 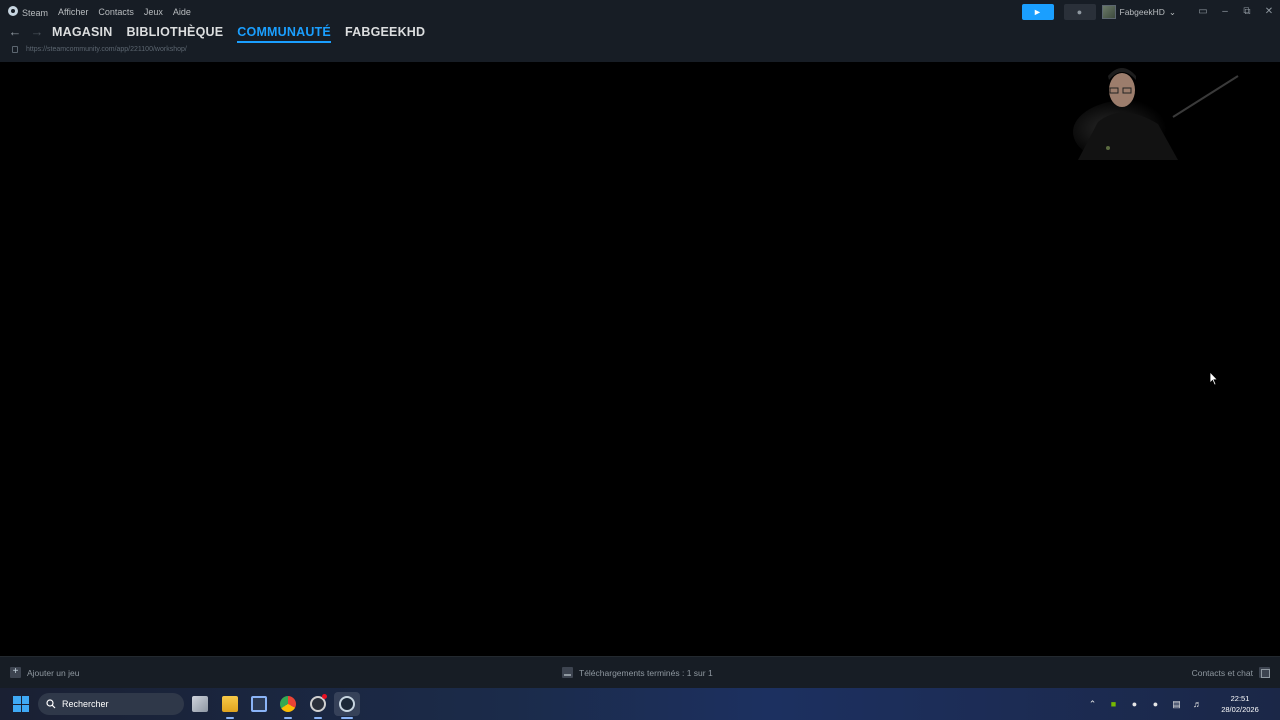 I want to click on account-menu: FabgeekHD ⌄, so click(x=1138, y=12).